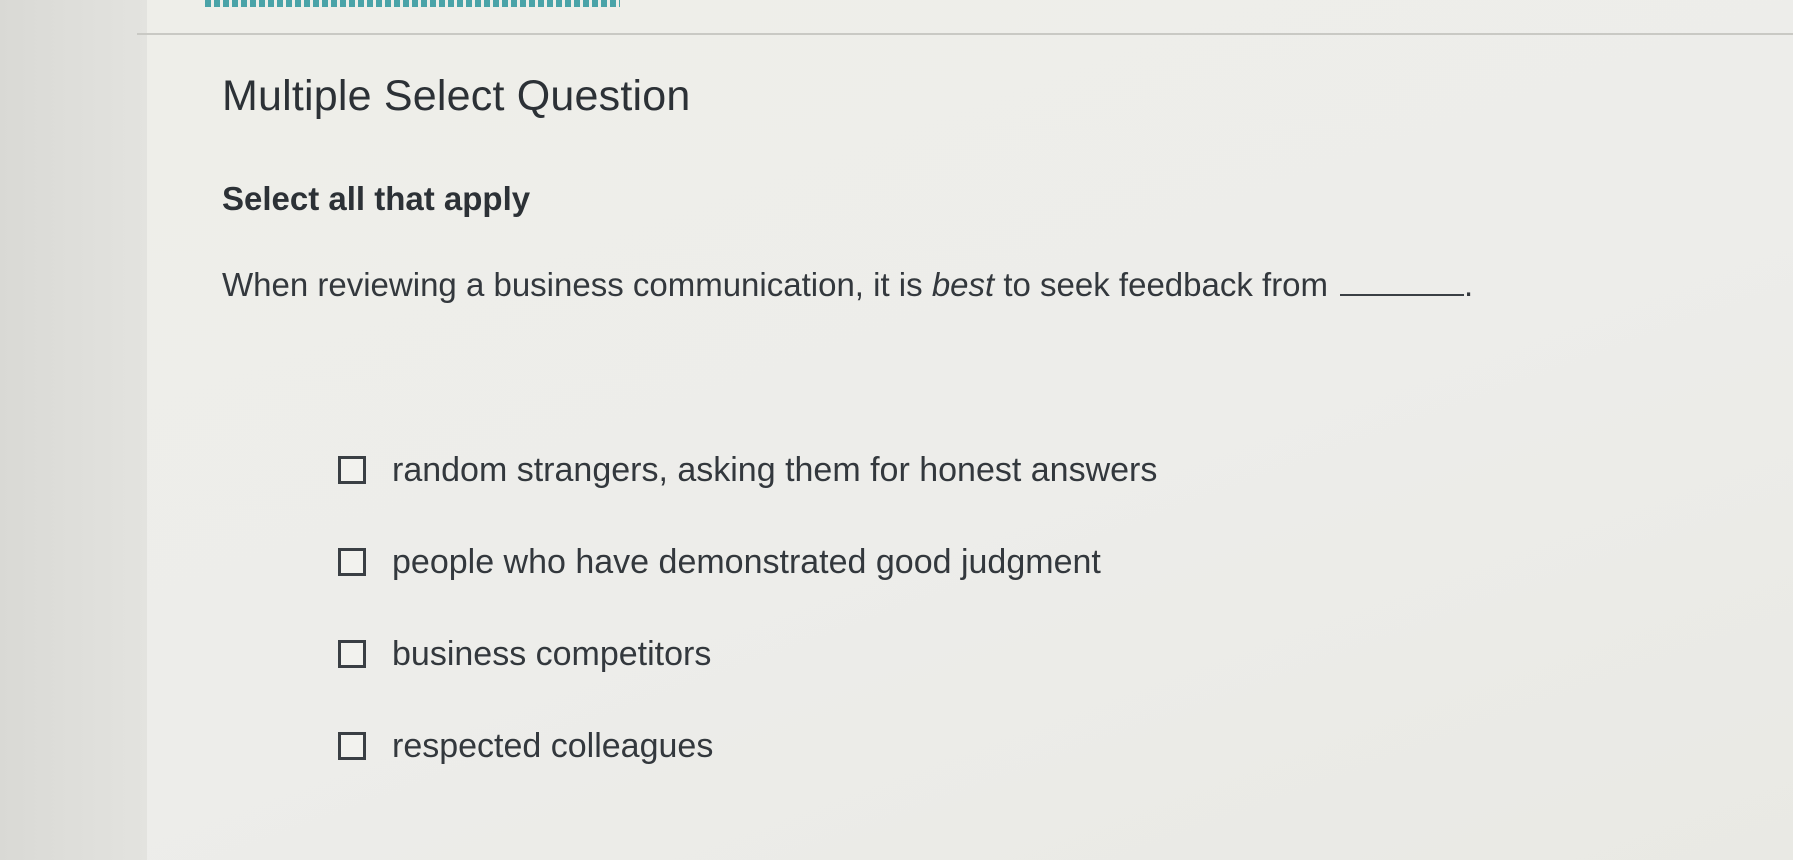 The image size is (1793, 860). I want to click on header-divider, so click(965, 34).